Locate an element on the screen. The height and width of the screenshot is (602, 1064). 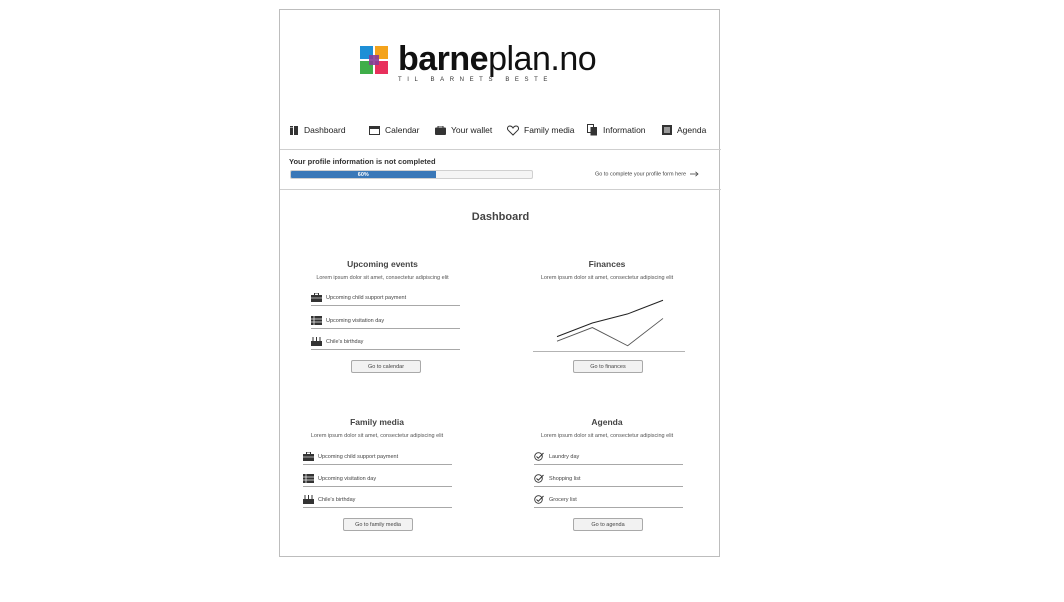
list-item-label: Grocery list is located at coordinates (563, 499).